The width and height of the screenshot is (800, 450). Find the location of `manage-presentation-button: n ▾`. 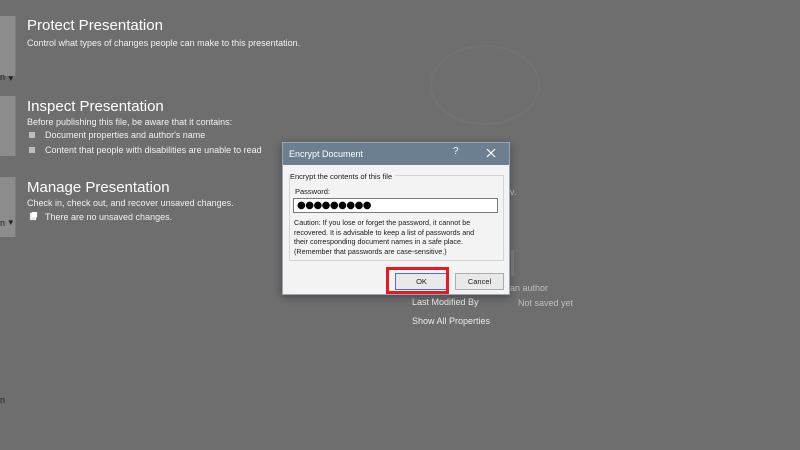

manage-presentation-button: n ▾ is located at coordinates (8, 291).